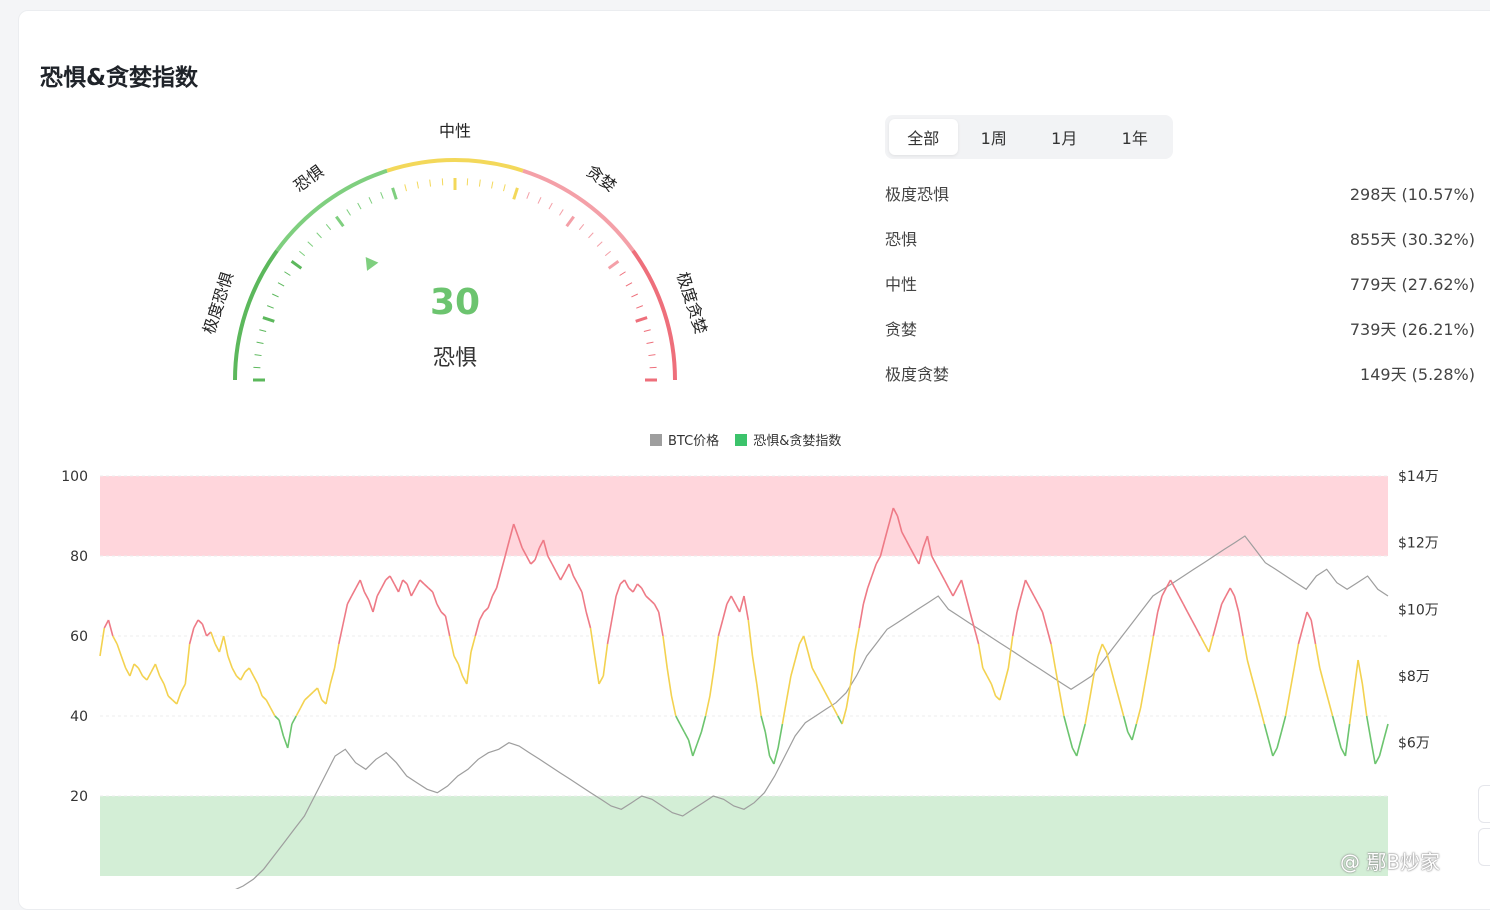  I want to click on tab-1-year: 1年, so click(1135, 137).